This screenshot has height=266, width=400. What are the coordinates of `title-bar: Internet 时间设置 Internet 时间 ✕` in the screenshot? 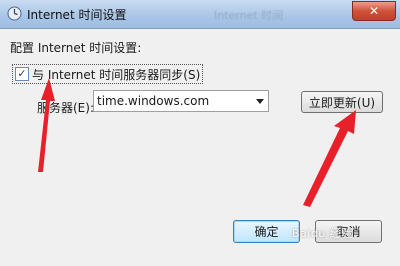 It's located at (200, 14).